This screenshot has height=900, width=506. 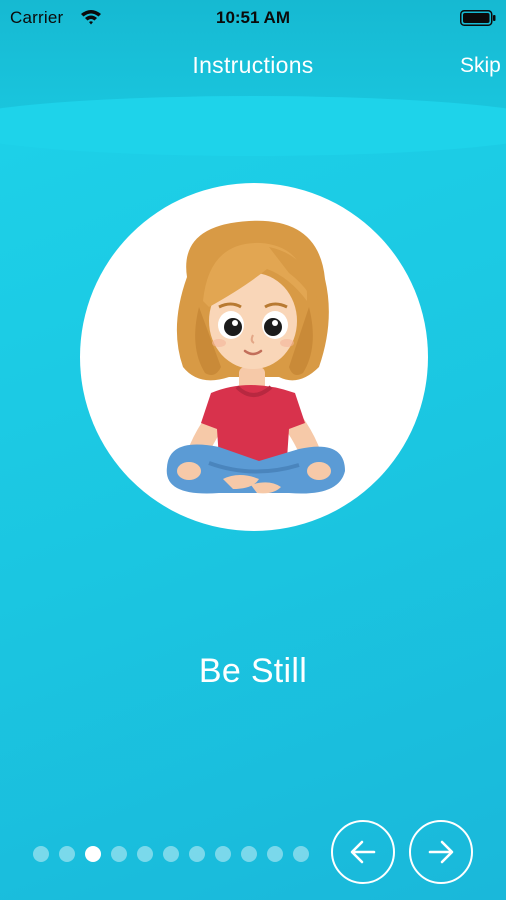 I want to click on arrow-left-icon, so click(x=363, y=852).